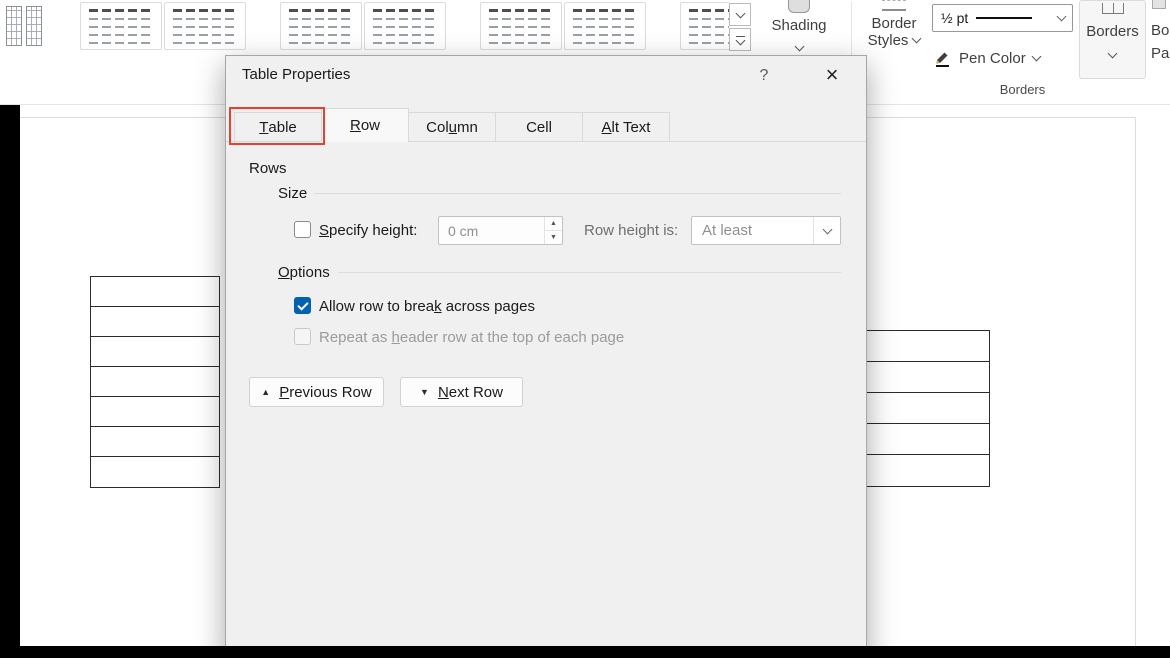 This screenshot has width=1170, height=658. What do you see at coordinates (577, 193) in the screenshot?
I see `size-group-line` at bounding box center [577, 193].